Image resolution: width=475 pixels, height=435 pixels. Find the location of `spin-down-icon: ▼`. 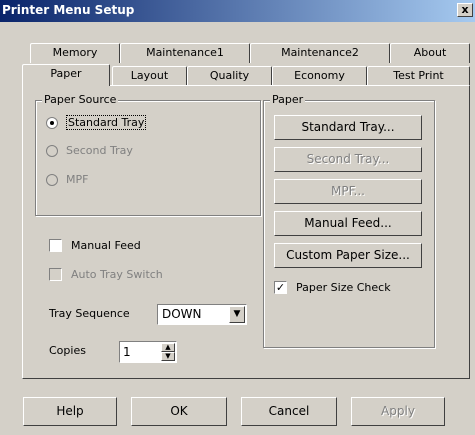

spin-down-icon: ▼ is located at coordinates (168, 356).